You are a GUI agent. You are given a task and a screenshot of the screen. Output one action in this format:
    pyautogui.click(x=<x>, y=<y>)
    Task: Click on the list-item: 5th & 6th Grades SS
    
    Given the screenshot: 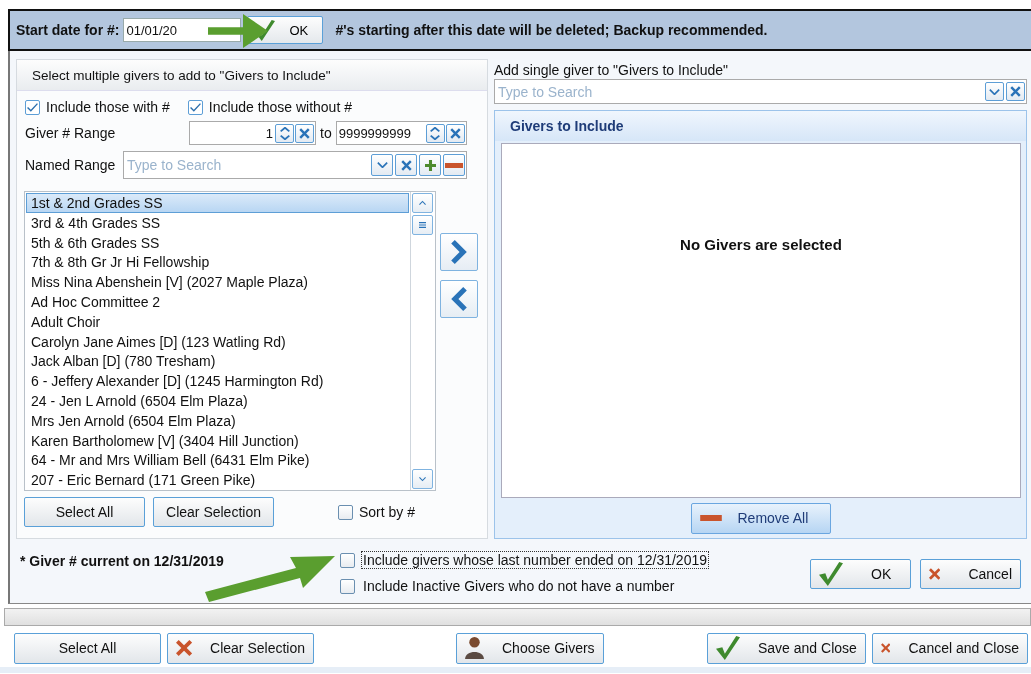 What is the action you would take?
    pyautogui.click(x=217, y=242)
    